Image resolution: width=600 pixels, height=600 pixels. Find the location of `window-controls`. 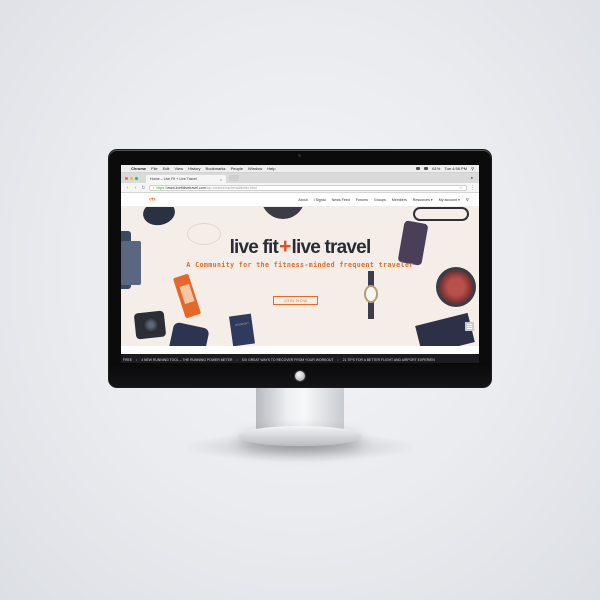

window-controls is located at coordinates (131, 178).